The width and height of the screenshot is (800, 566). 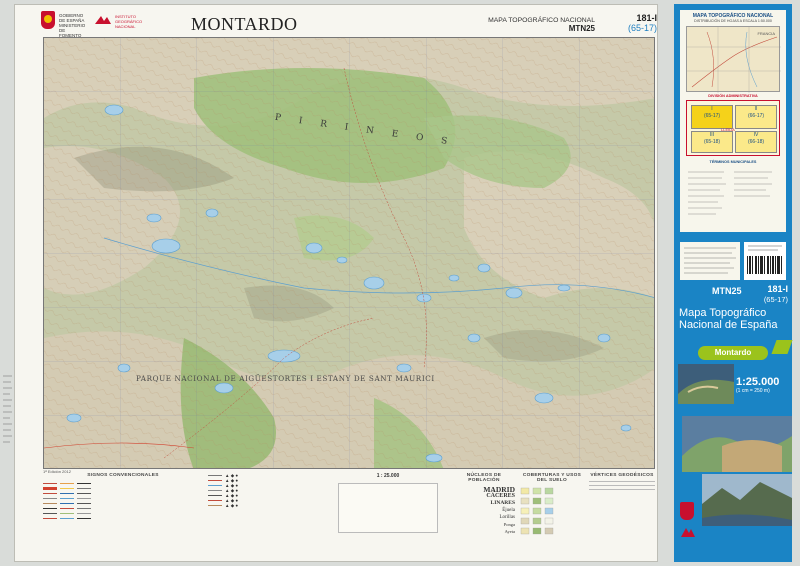 What do you see at coordinates (484, 478) in the screenshot?
I see `legend-population-title: NÚCLEOS DE POBLACIÓN` at bounding box center [484, 478].